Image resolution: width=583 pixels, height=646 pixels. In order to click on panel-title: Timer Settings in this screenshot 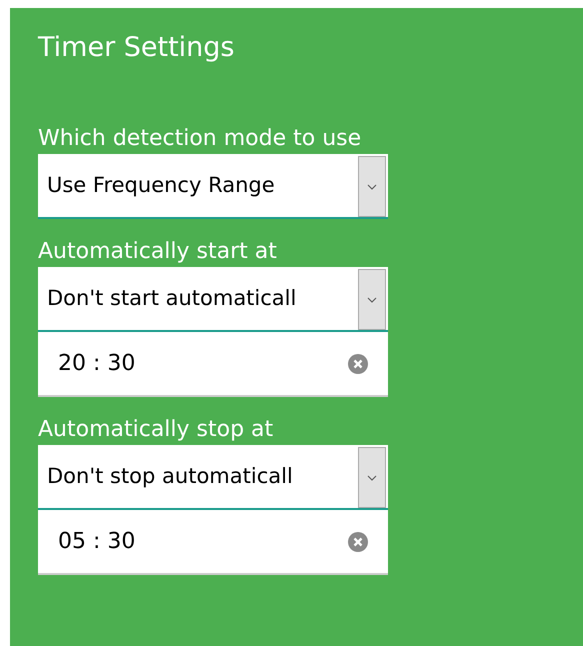, I will do `click(137, 48)`.